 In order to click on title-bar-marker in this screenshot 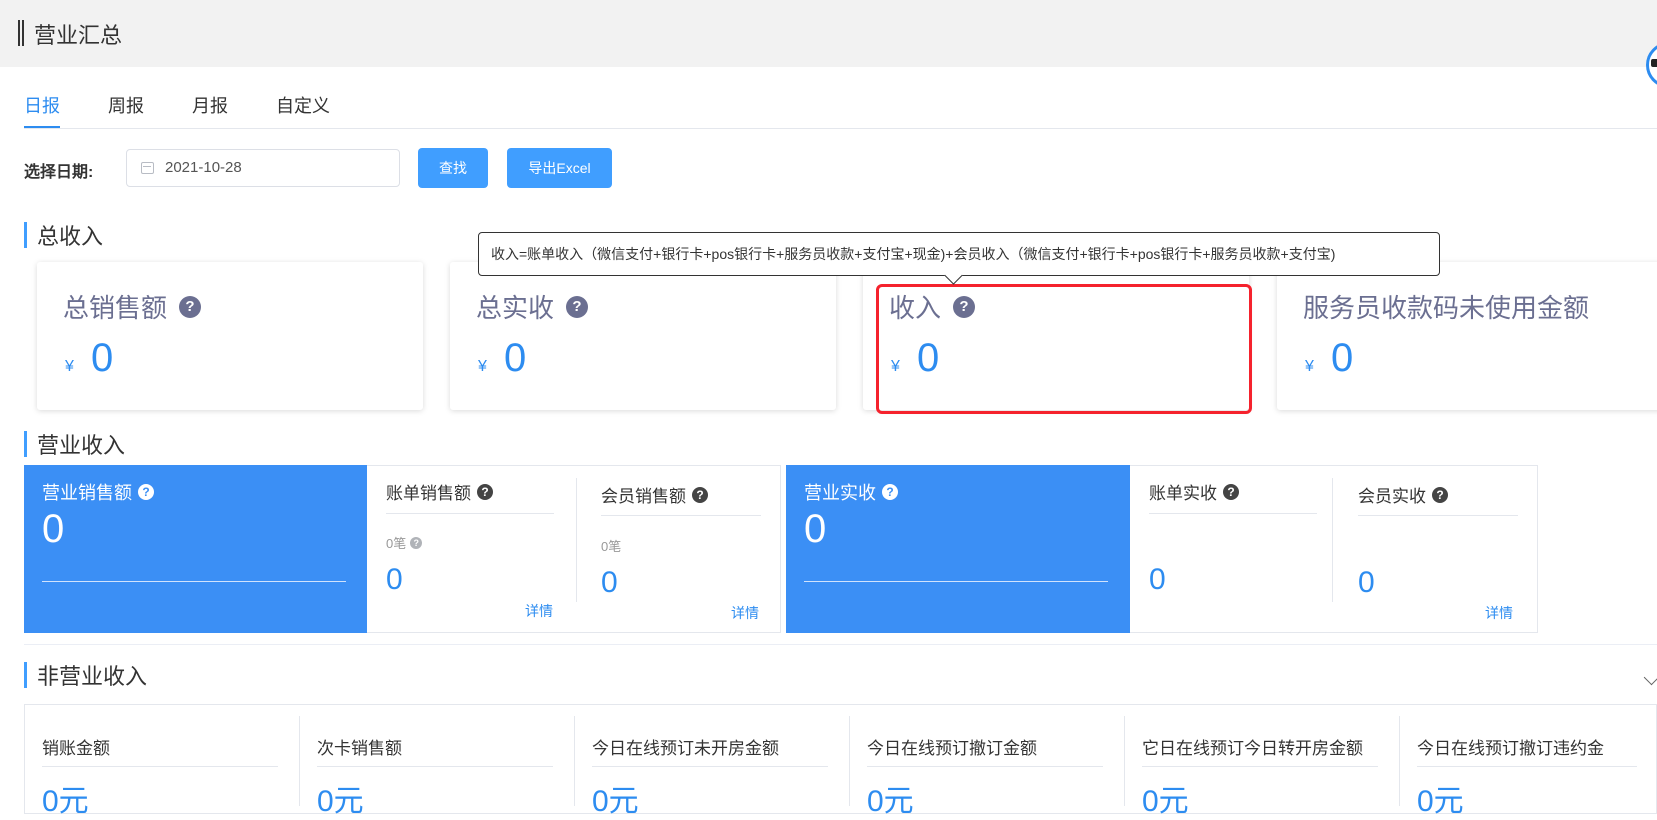, I will do `click(21, 33)`.